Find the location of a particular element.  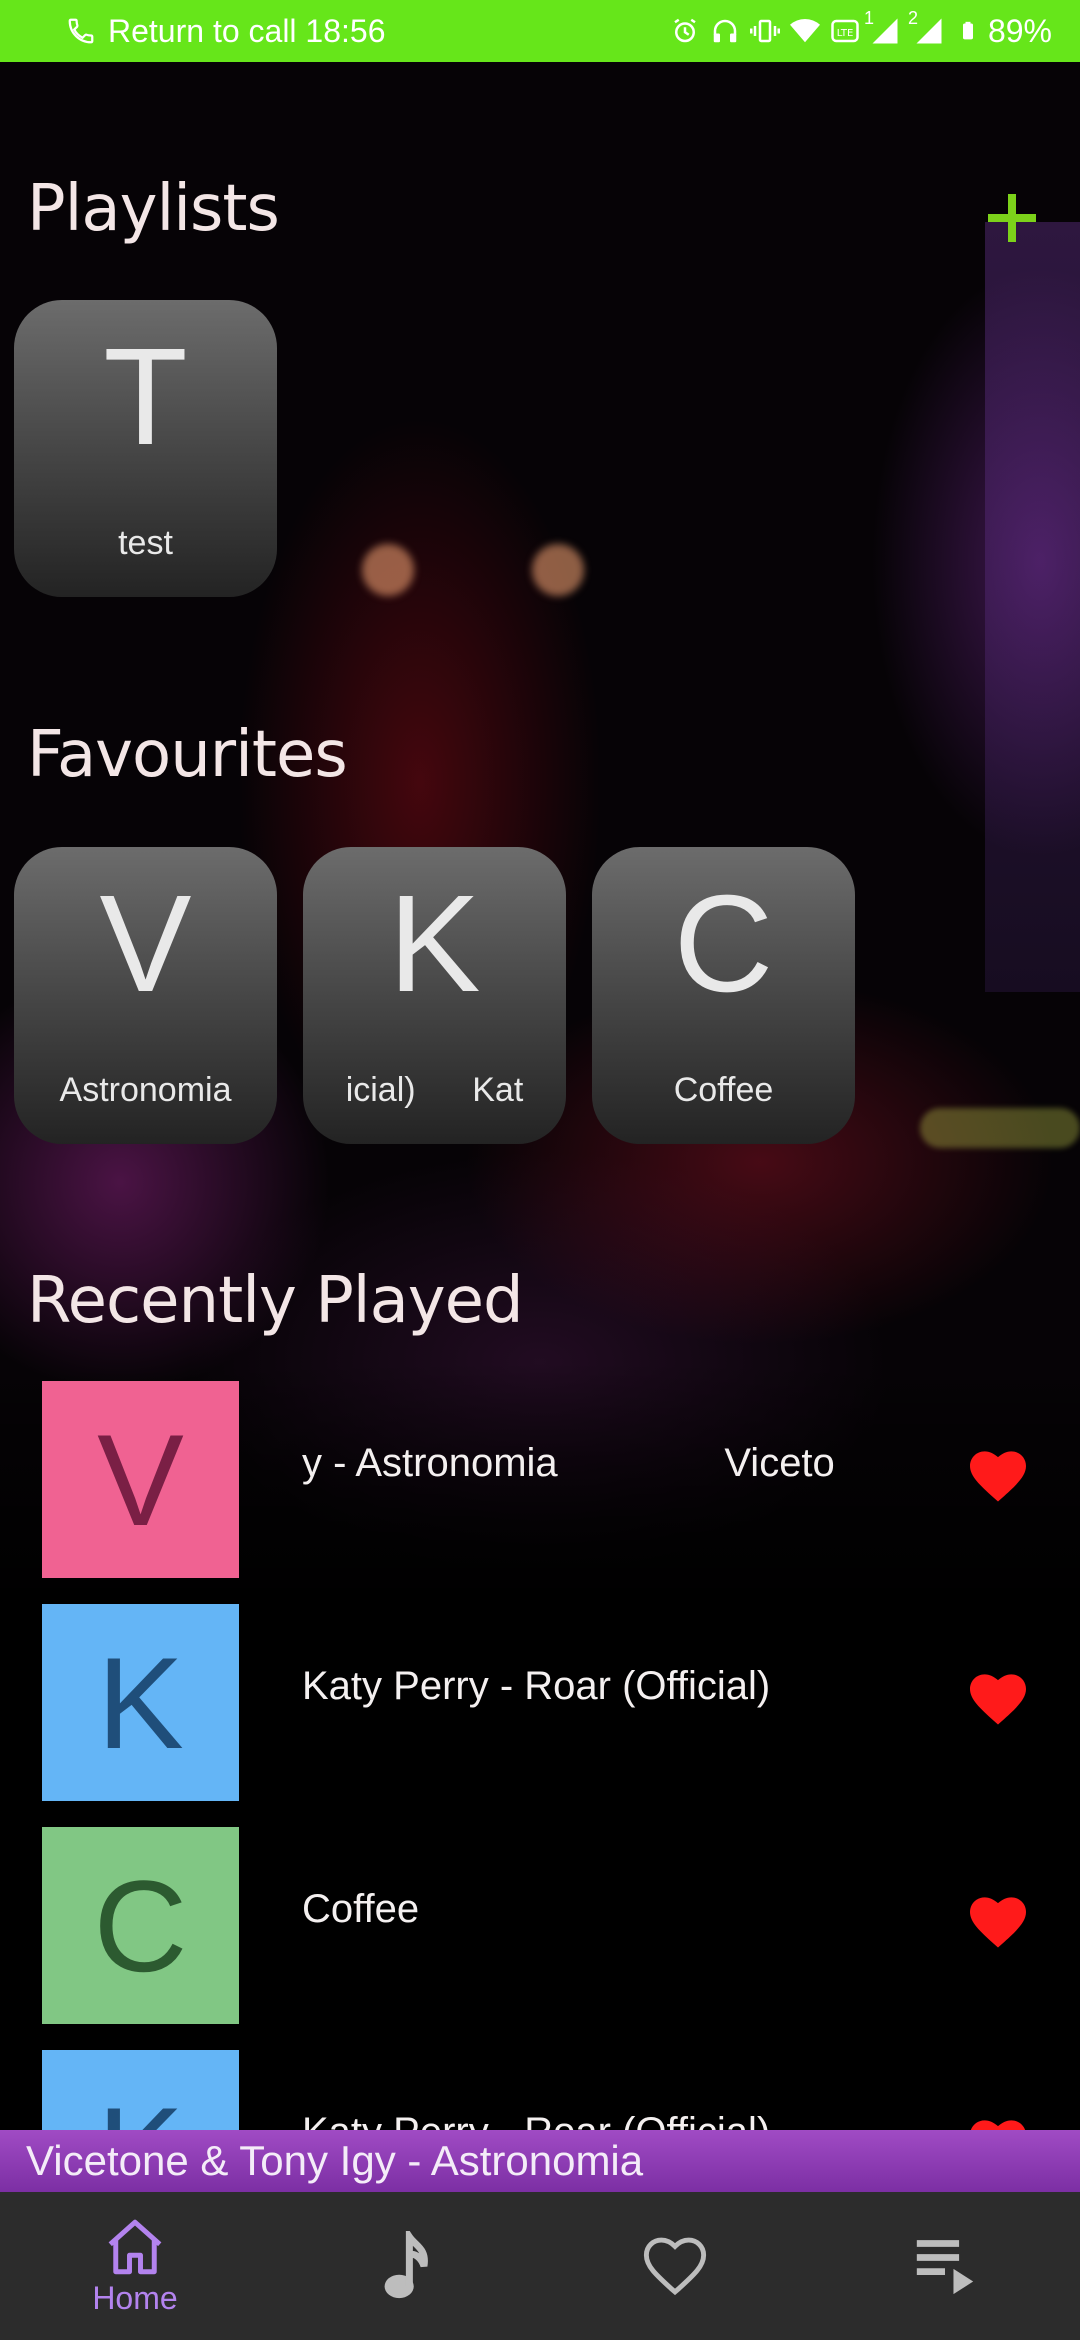

favourites-heading: Favourites is located at coordinates (187, 755).